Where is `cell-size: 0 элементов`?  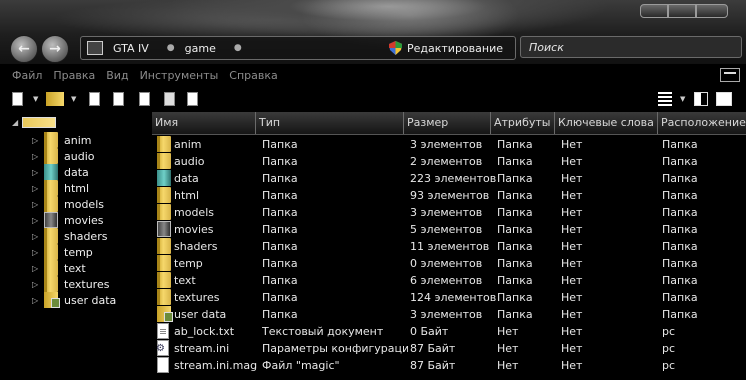
cell-size: 0 элементов is located at coordinates (446, 263).